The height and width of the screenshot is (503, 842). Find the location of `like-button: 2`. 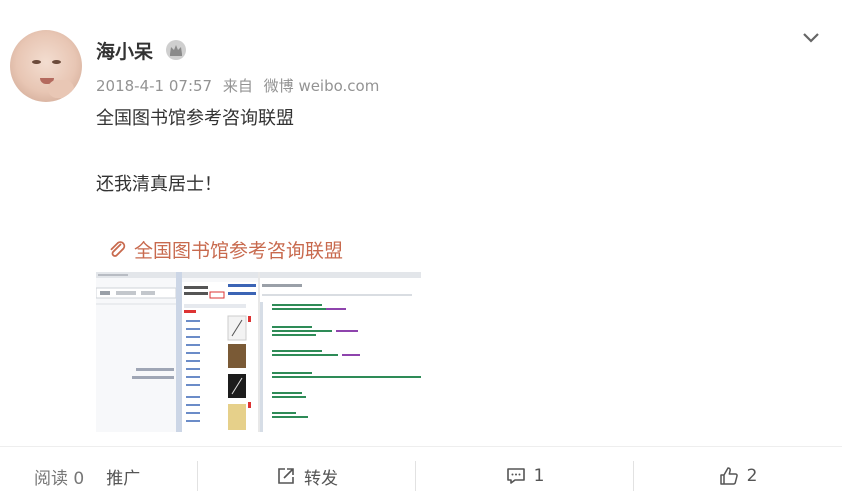

like-button: 2 is located at coordinates (738, 476).